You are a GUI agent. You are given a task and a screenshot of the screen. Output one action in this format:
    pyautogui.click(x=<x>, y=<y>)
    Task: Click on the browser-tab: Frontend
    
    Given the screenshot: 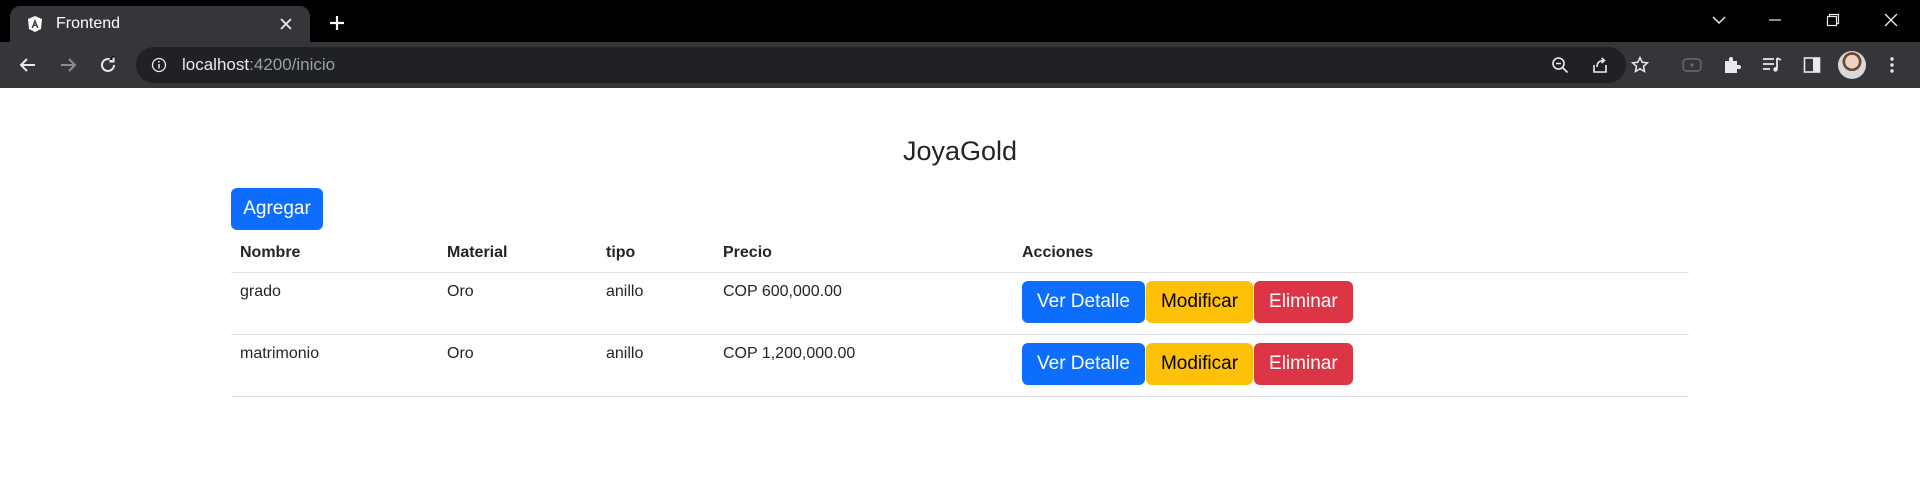 What is the action you would take?
    pyautogui.click(x=160, y=24)
    